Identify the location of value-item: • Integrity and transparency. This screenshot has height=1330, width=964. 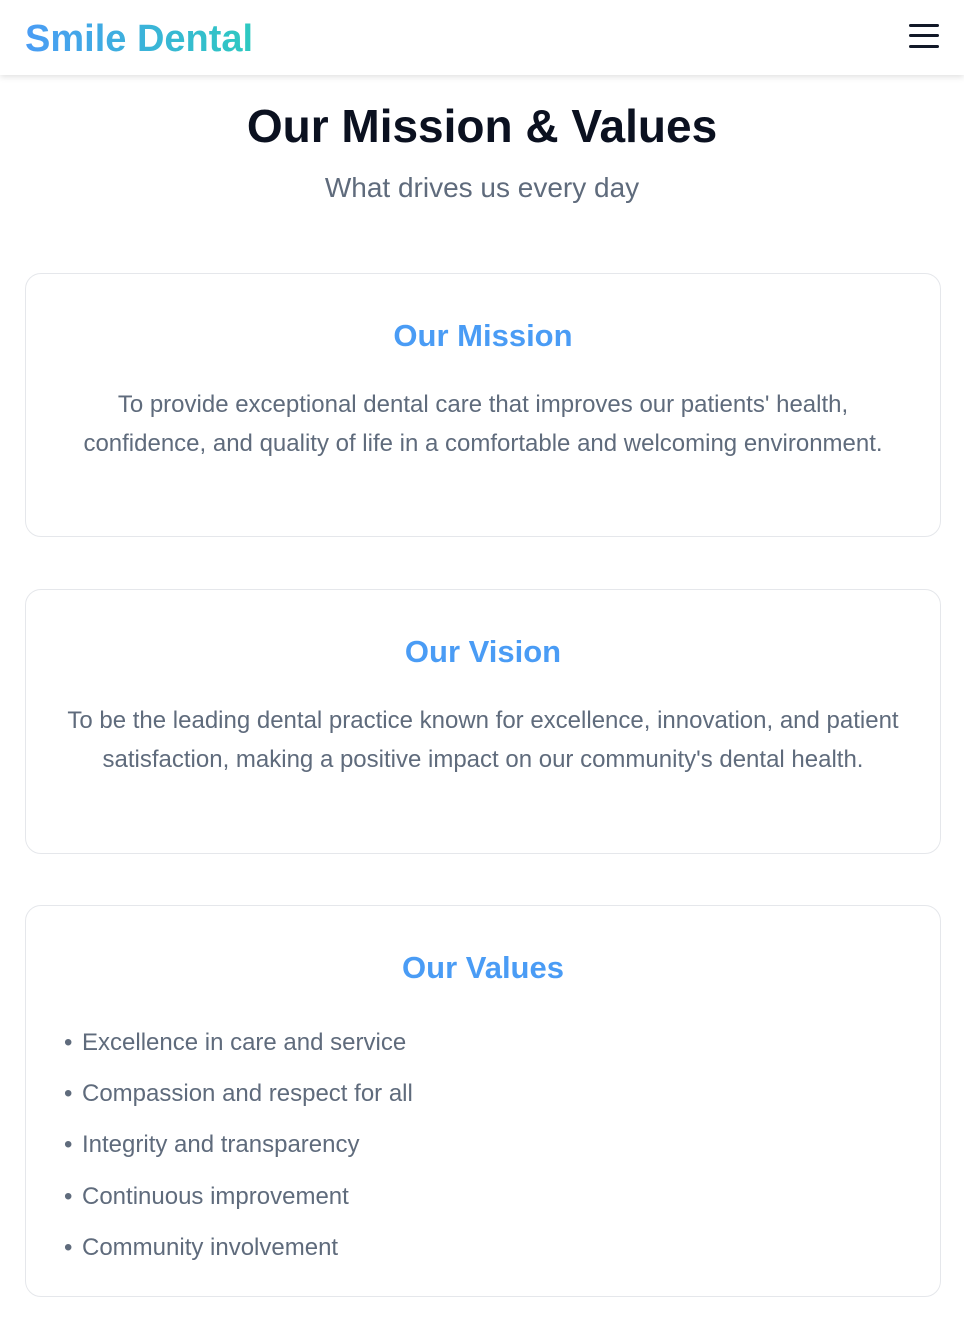
(483, 1144).